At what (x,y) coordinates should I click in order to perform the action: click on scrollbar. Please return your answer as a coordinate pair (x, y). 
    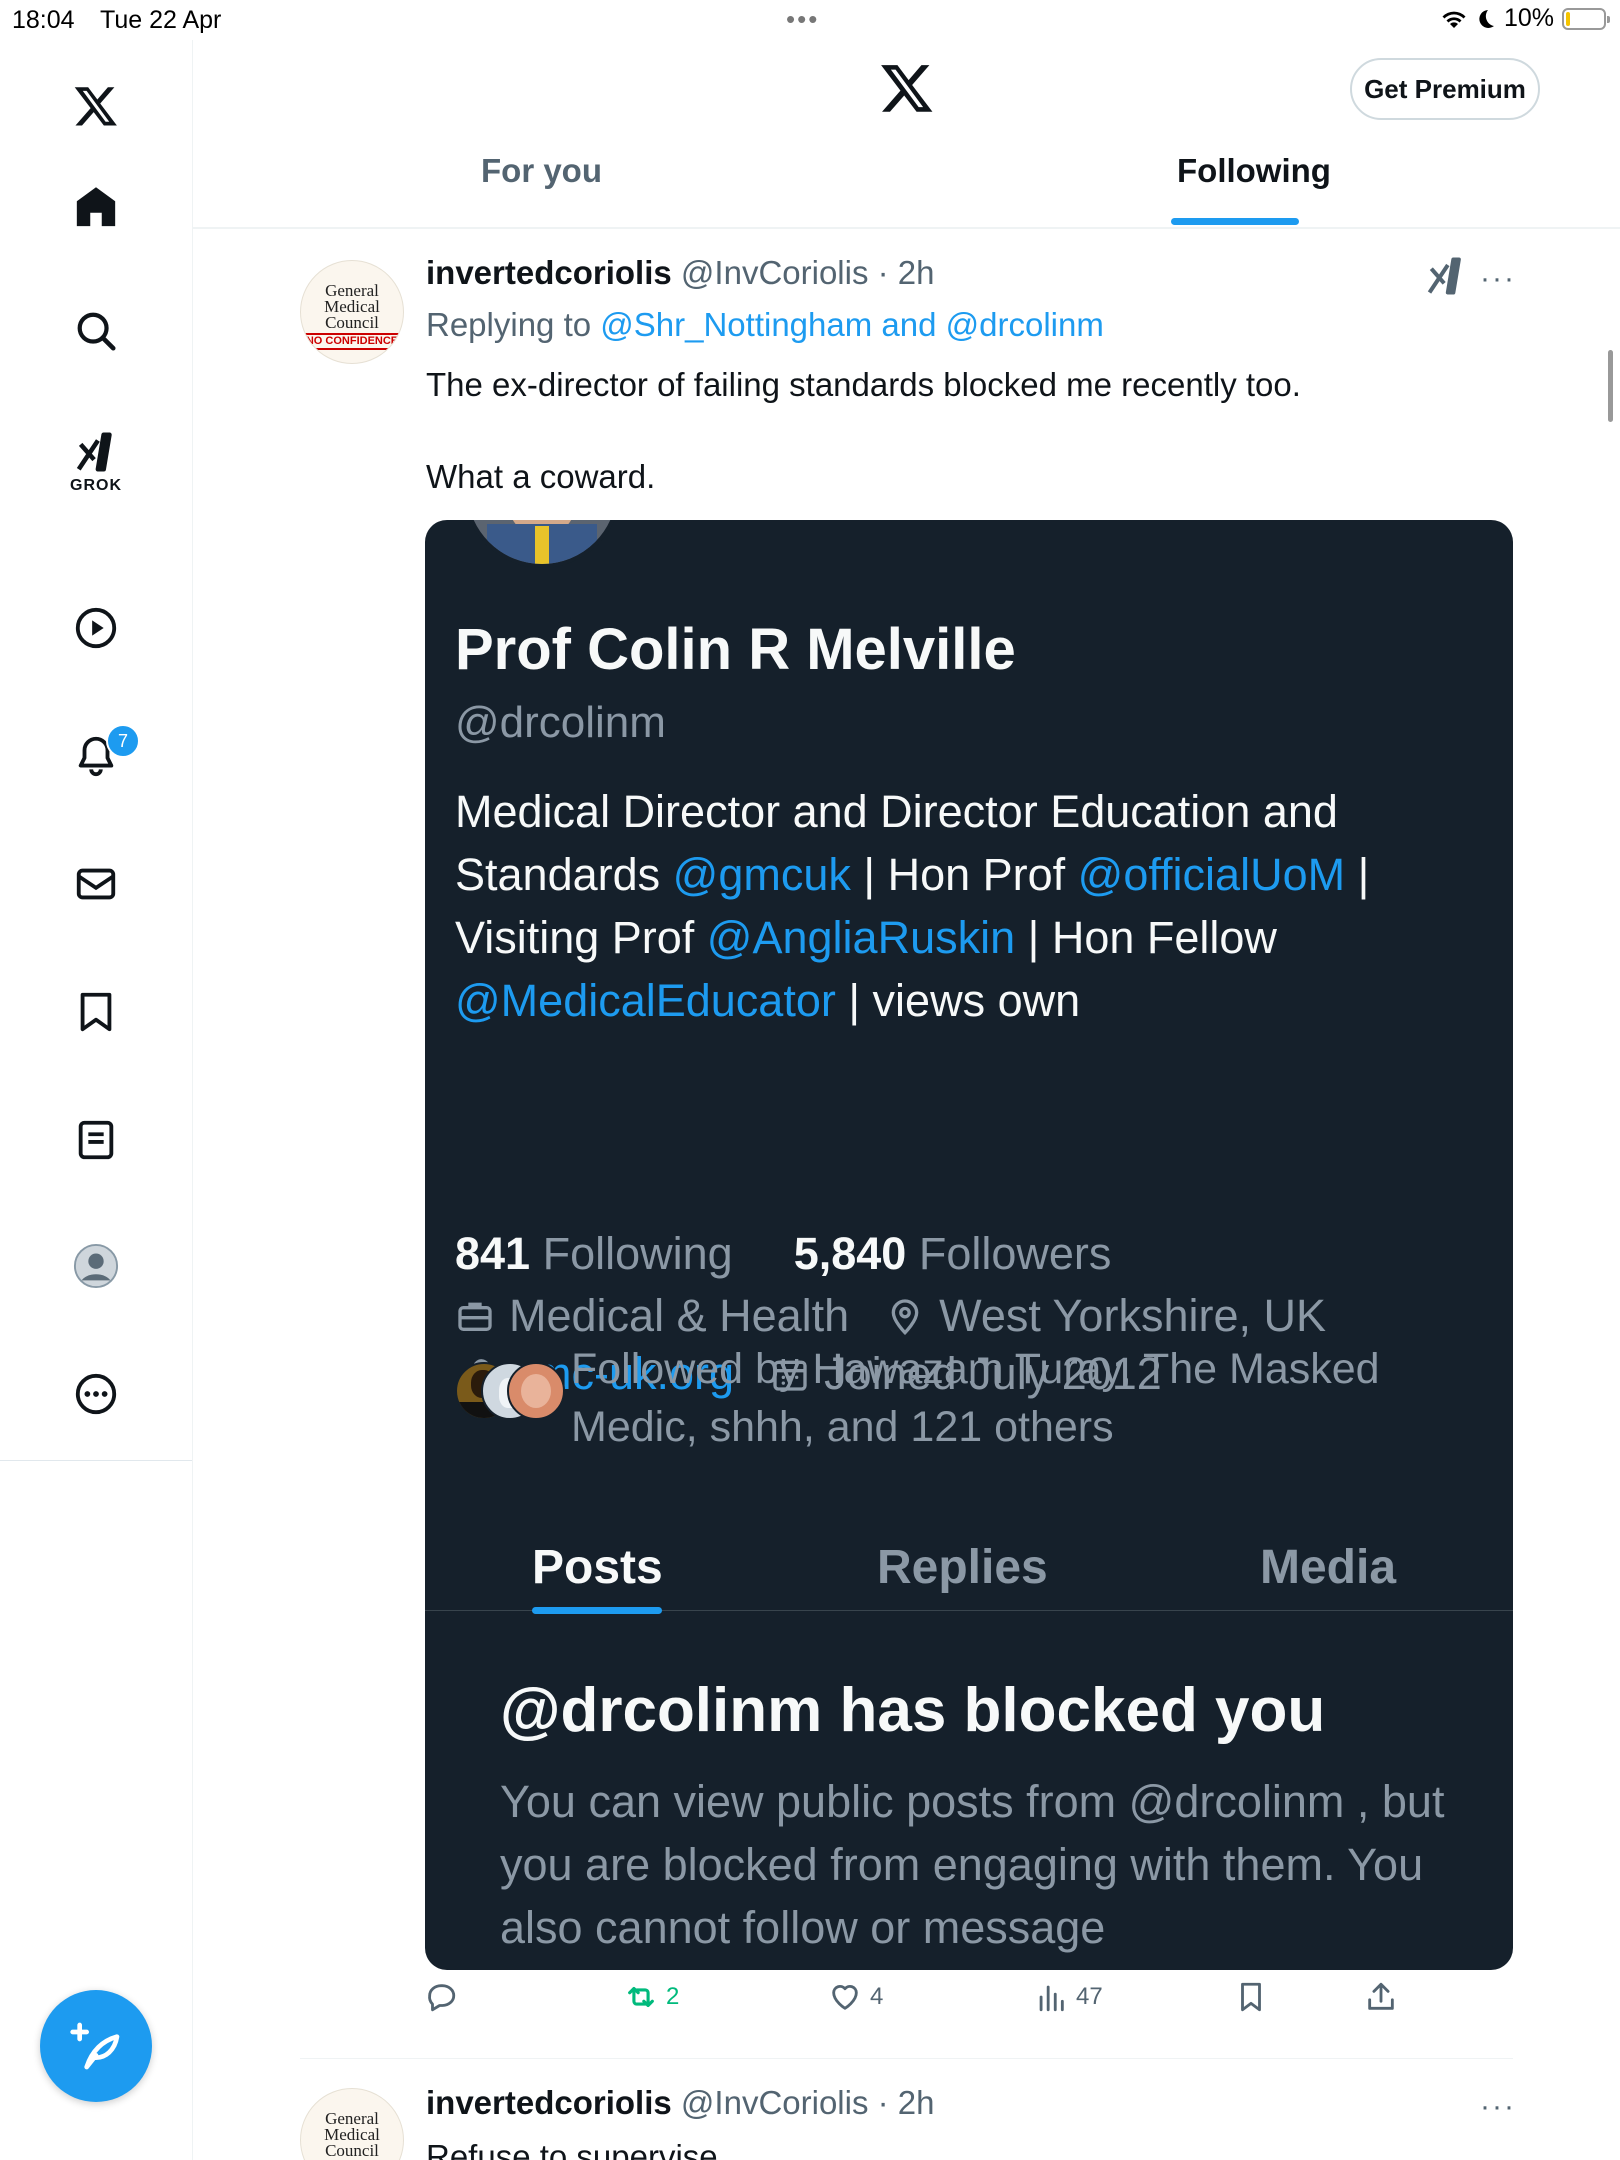
    Looking at the image, I should click on (1610, 386).